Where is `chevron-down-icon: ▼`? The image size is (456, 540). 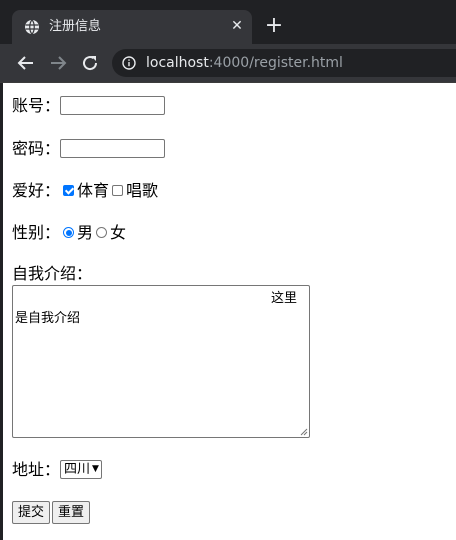 chevron-down-icon: ▼ is located at coordinates (95, 469).